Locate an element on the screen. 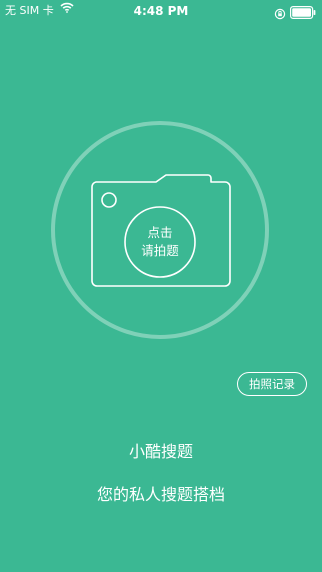 The image size is (322, 572). orientation-lock-icon is located at coordinates (280, 14).